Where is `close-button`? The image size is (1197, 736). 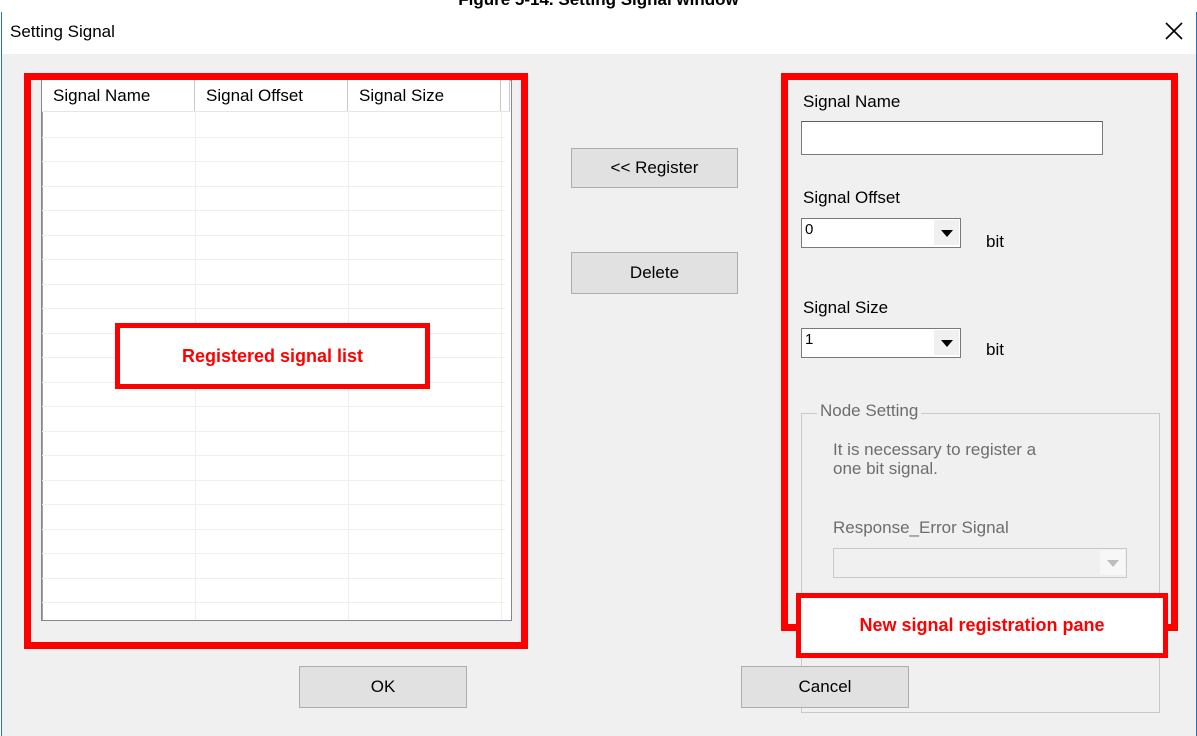
close-button is located at coordinates (1174, 33).